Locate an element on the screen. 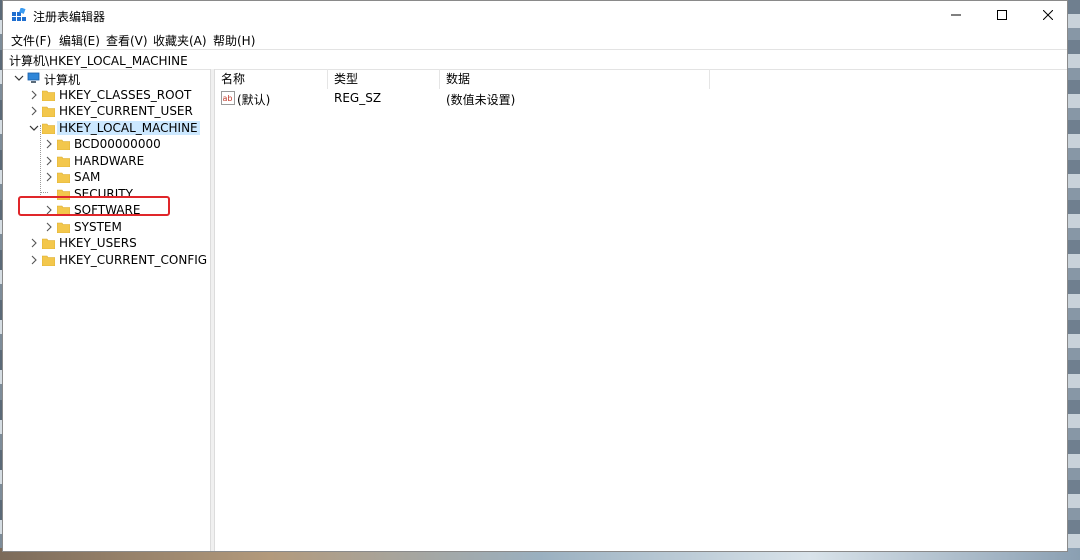 This screenshot has width=1080, height=560. address-path: 计算机\HKEY_LOCAL_MACHINE is located at coordinates (98, 60).